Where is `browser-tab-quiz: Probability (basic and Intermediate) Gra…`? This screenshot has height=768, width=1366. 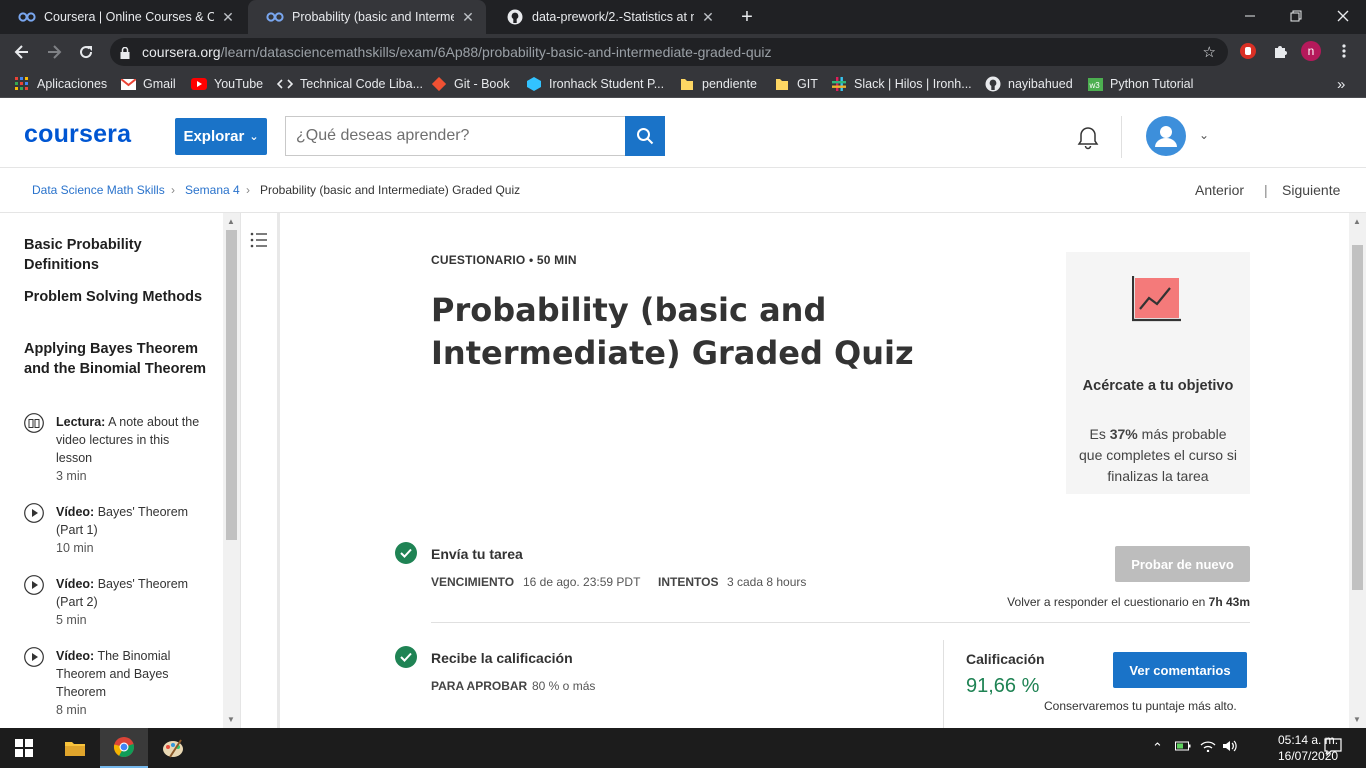
browser-tab-quiz: Probability (basic and Intermediate) Gra… is located at coordinates (367, 17).